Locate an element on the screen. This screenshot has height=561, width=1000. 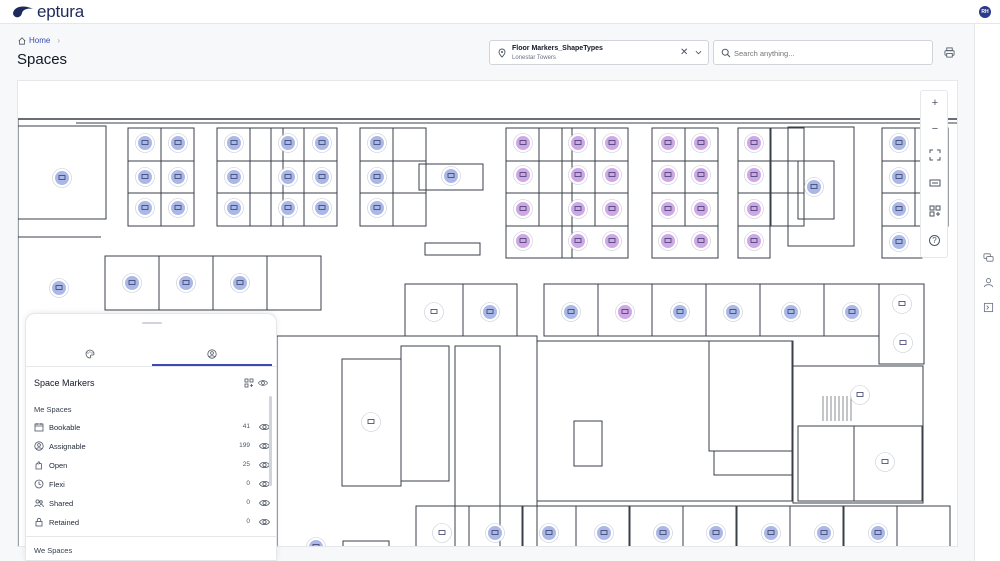
marker-row-shared: Shared 0 is located at coordinates (152, 503).